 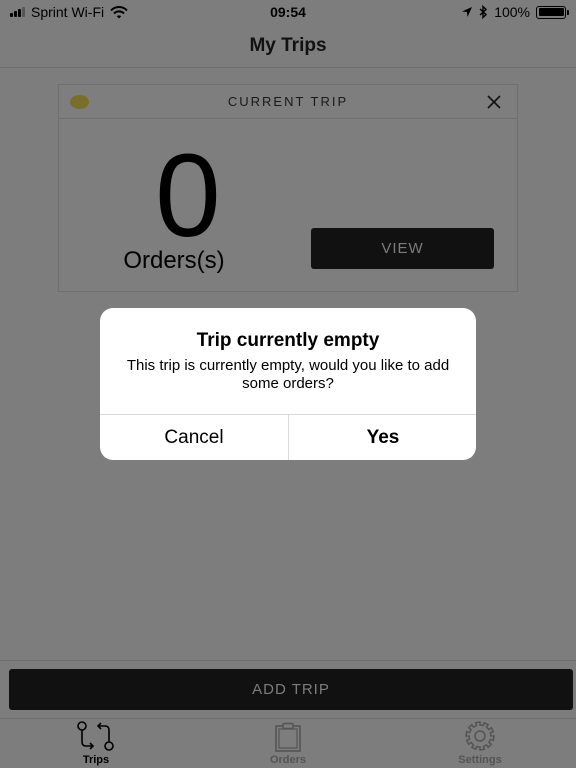 I want to click on battery-percent: 100%, so click(x=512, y=12).